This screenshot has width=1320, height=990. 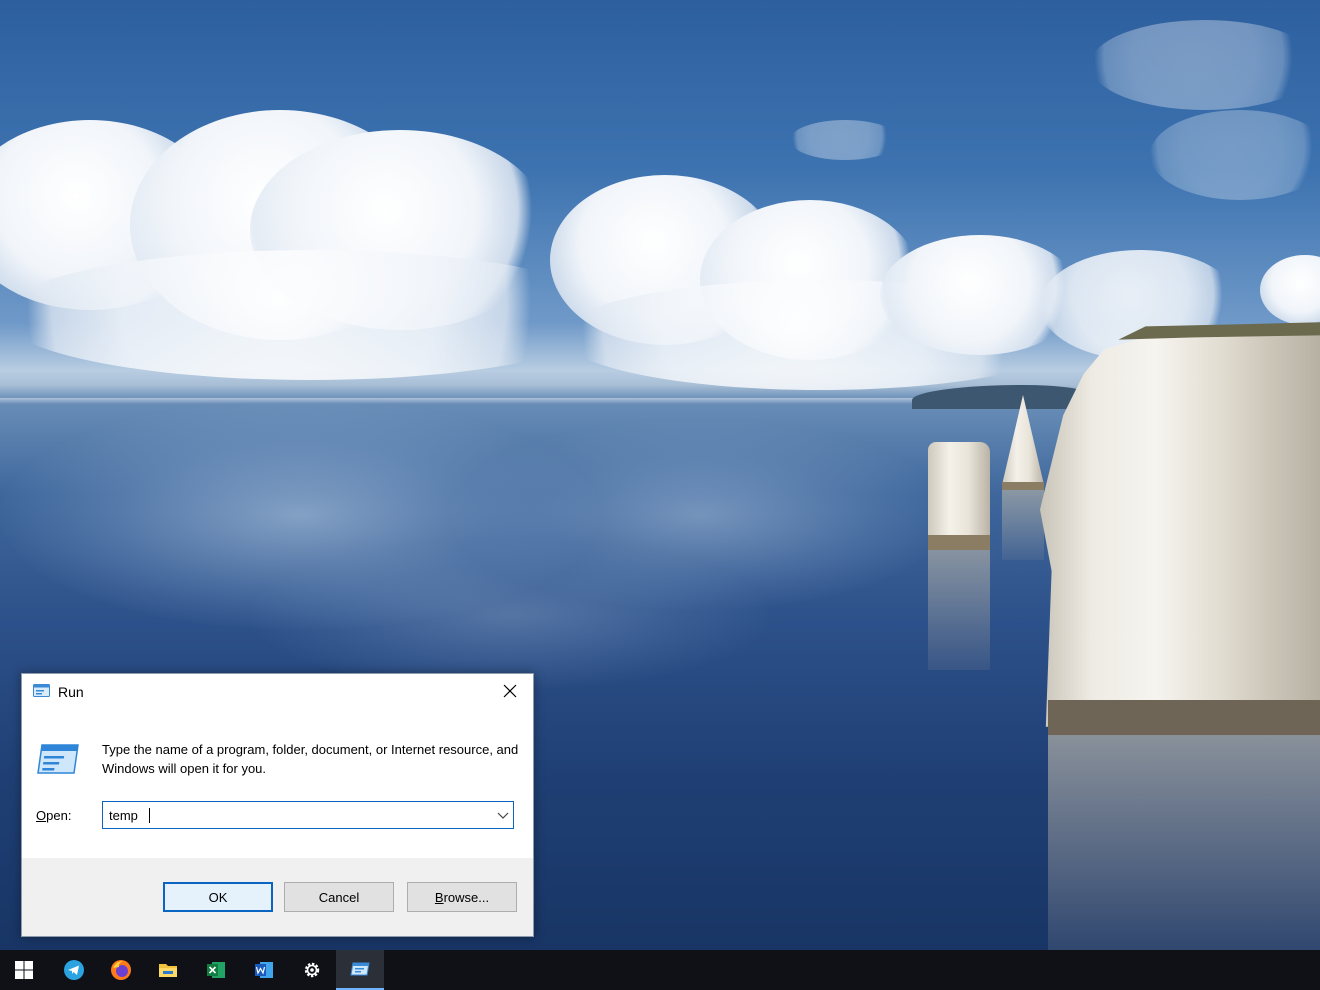 I want to click on windows-logo-icon, so click(x=24, y=970).